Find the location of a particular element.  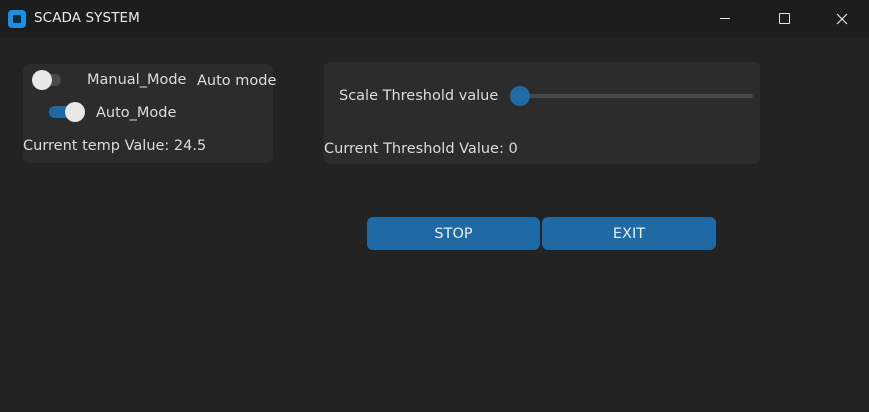

minimize-button is located at coordinates (725, 18).